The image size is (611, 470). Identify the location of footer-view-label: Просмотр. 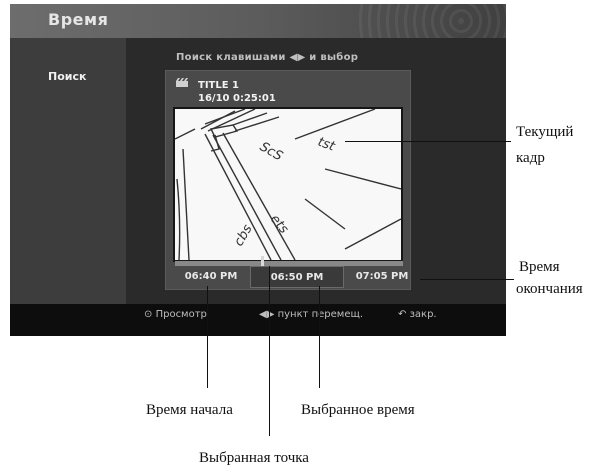
(181, 314).